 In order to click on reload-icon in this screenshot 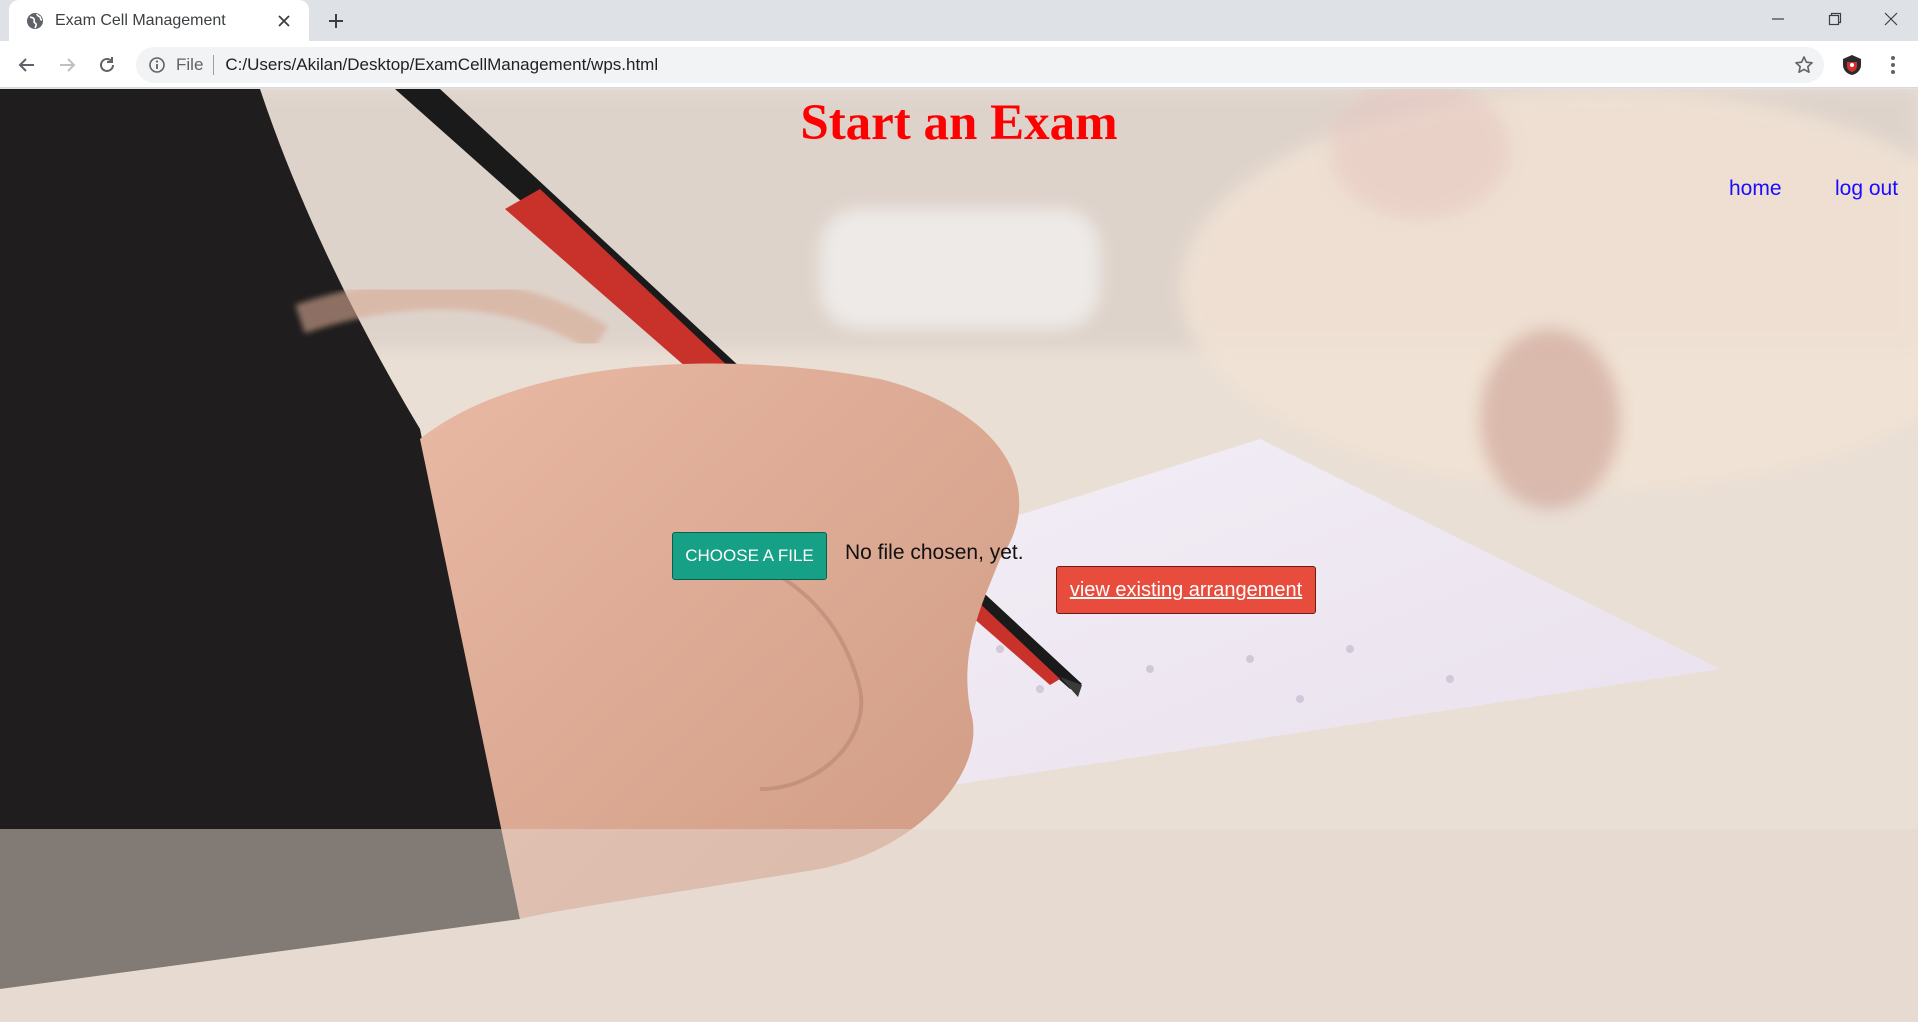, I will do `click(107, 65)`.